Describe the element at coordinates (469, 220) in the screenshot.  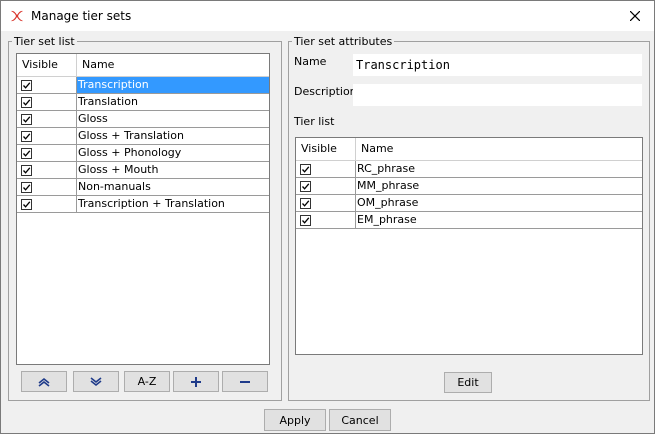
I see `table-row: EM_phrase` at that location.